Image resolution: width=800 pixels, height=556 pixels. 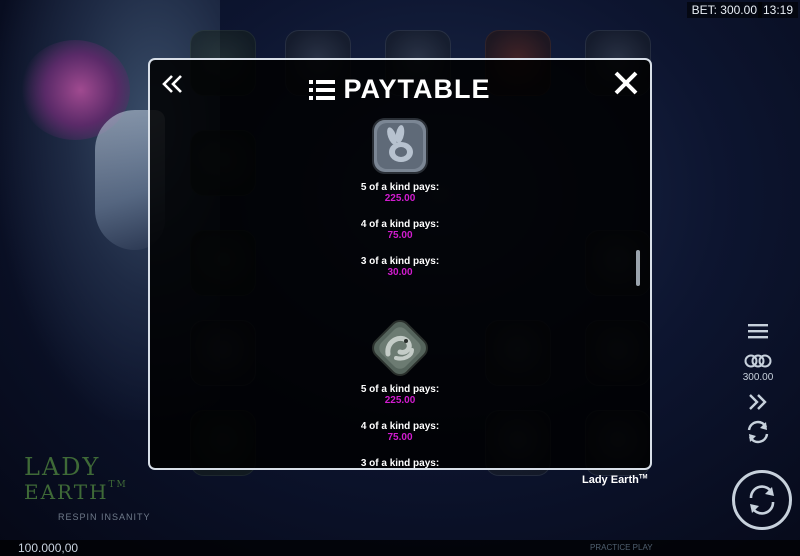 What do you see at coordinates (104, 517) in the screenshot?
I see `provider-logo: RESPIN INSANITY` at bounding box center [104, 517].